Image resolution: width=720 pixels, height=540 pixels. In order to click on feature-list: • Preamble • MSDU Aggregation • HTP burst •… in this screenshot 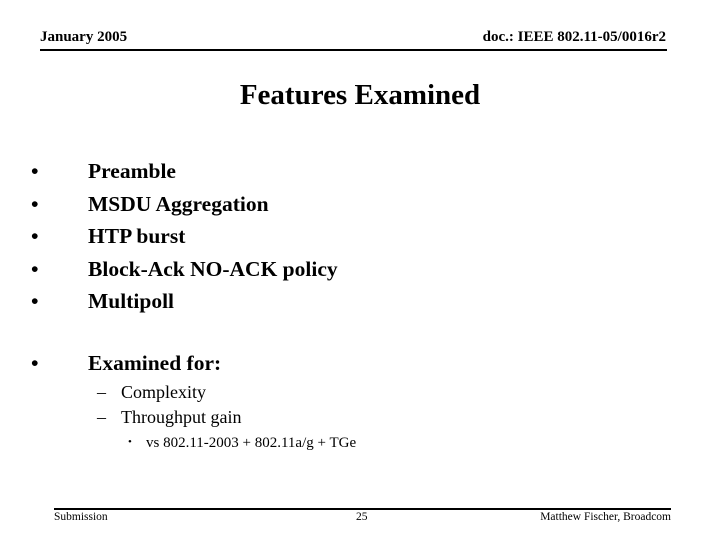, I will do `click(184, 236)`.